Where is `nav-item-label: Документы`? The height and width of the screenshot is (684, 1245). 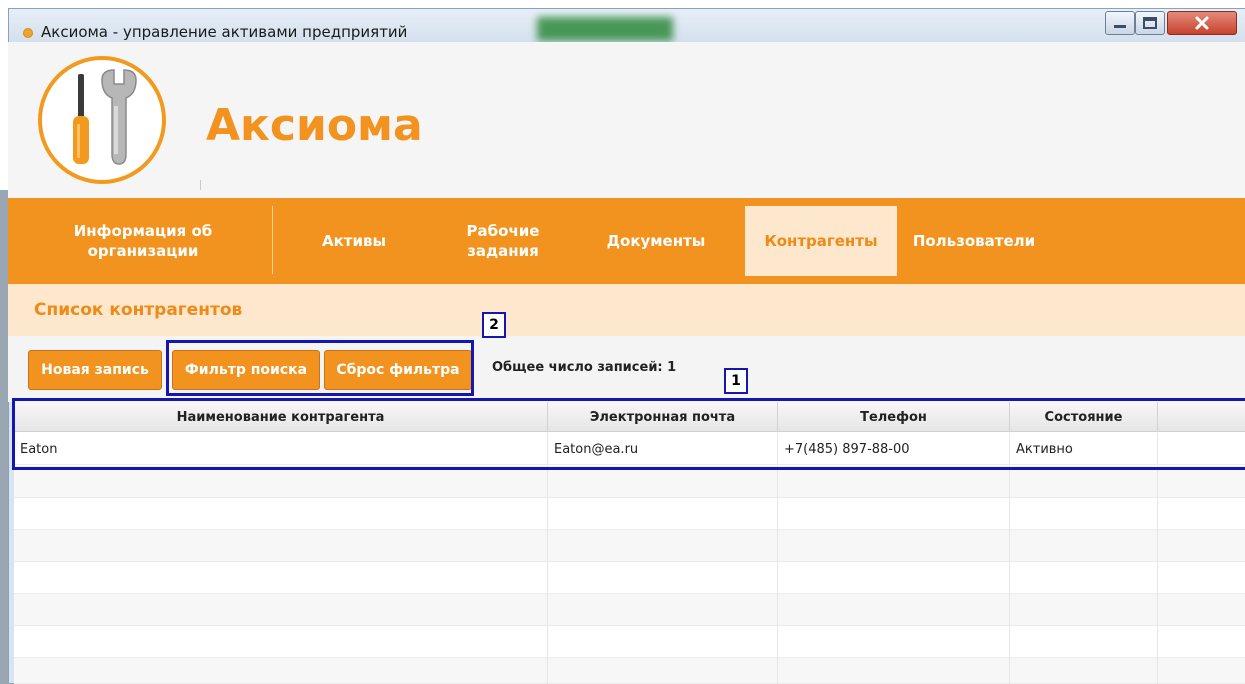
nav-item-label: Документы is located at coordinates (656, 241).